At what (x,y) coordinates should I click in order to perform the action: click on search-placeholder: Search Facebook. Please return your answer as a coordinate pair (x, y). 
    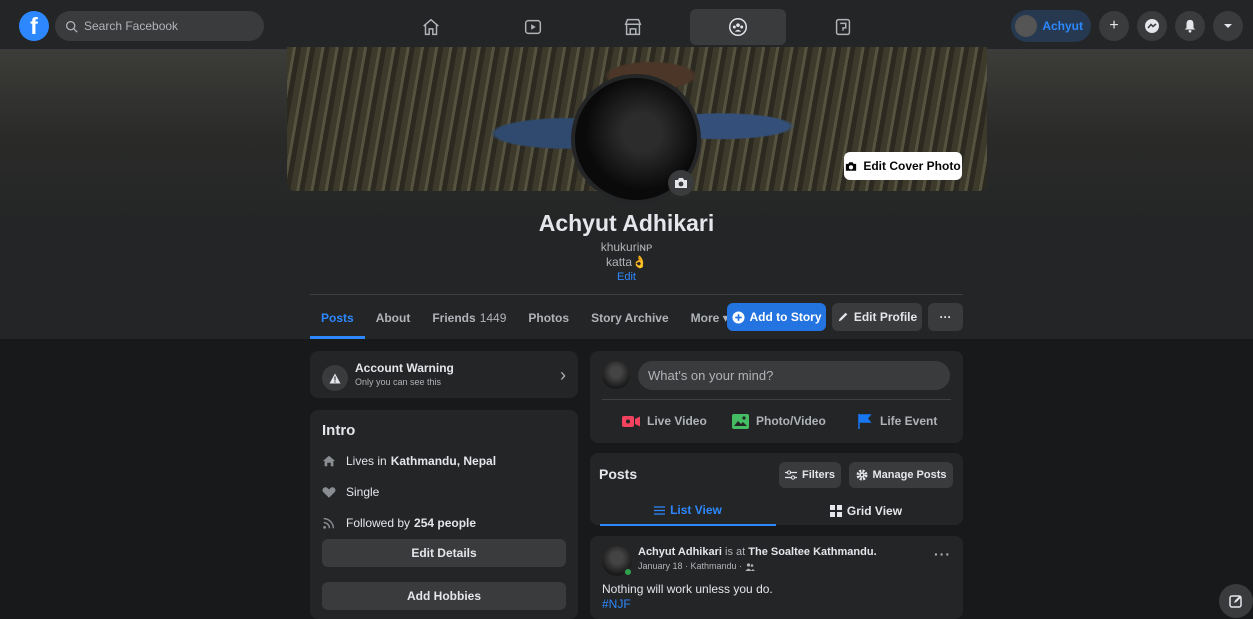
    Looking at the image, I should click on (131, 26).